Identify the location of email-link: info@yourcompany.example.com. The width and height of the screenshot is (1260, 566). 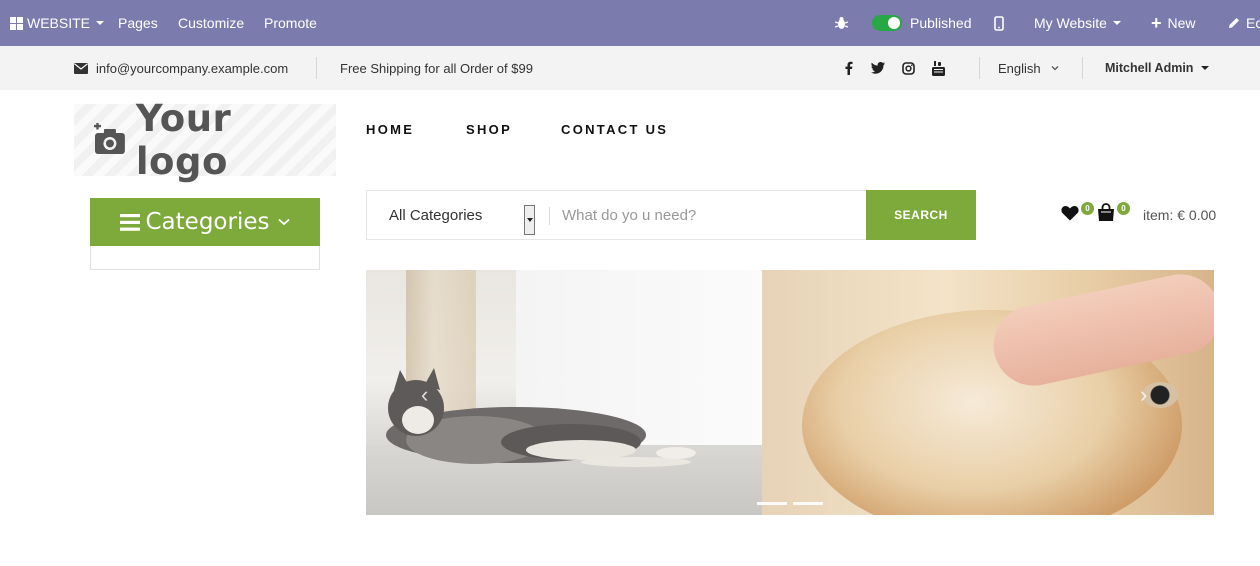
(181, 68).